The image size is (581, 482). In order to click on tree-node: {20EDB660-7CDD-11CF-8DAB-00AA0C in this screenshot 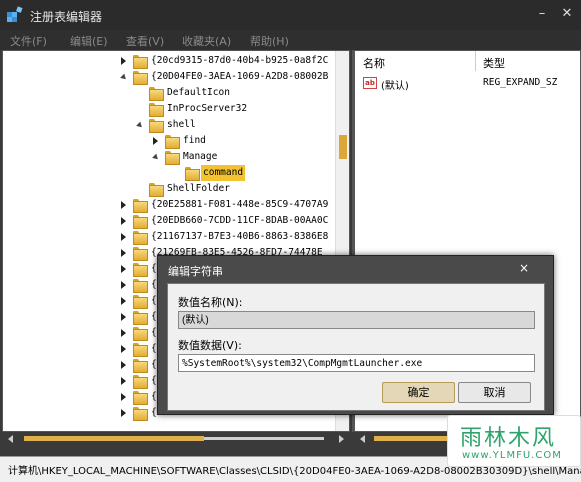, I will do `click(170, 221)`.